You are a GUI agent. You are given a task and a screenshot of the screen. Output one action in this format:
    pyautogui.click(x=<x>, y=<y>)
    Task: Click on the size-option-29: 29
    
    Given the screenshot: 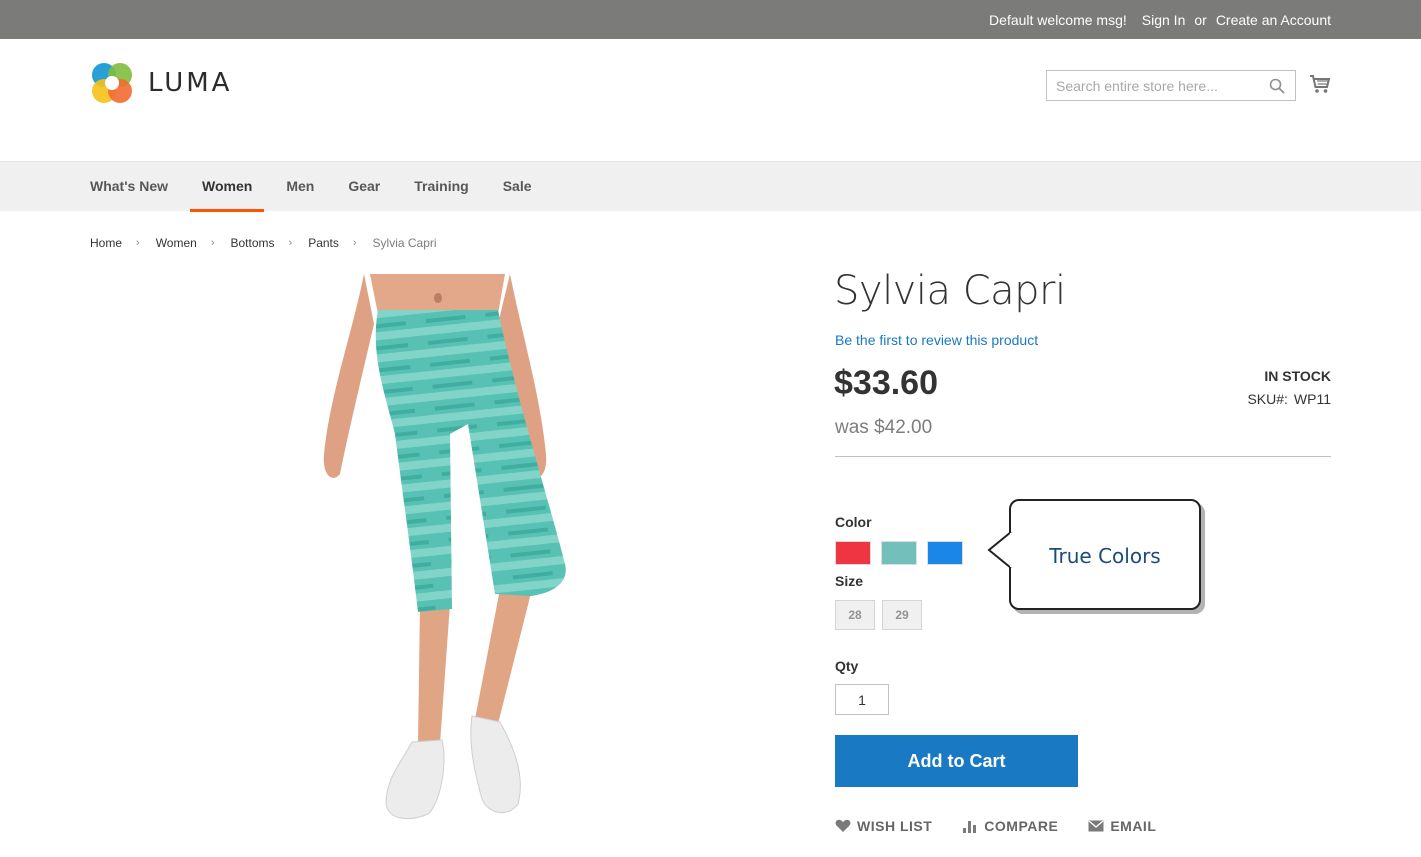 What is the action you would take?
    pyautogui.click(x=902, y=615)
    